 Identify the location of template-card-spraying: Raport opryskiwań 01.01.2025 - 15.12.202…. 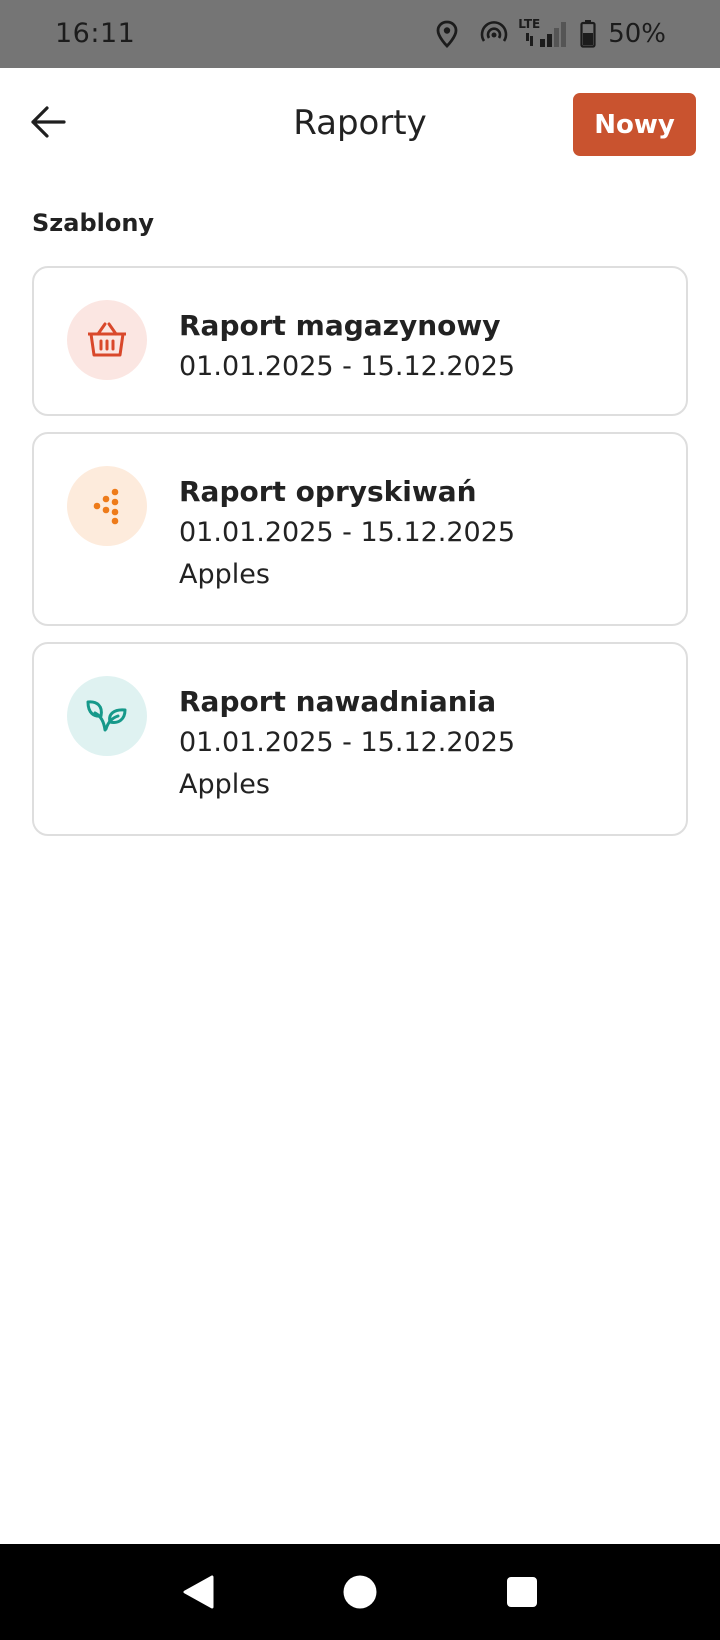
(360, 529).